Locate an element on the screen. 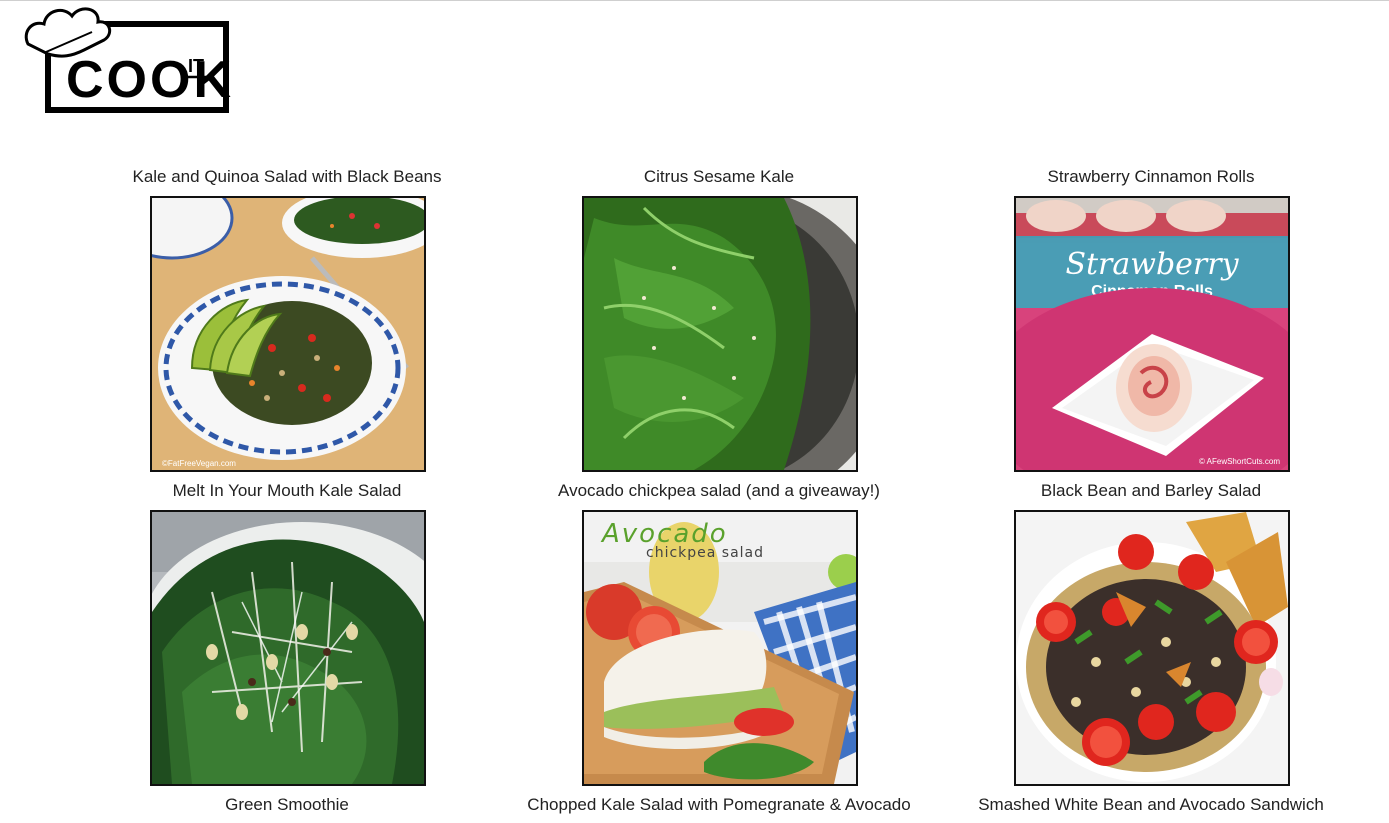  recipe-title-melt-kale-salad: Melt In Your Mouth Kale Salad is located at coordinates (287, 491).